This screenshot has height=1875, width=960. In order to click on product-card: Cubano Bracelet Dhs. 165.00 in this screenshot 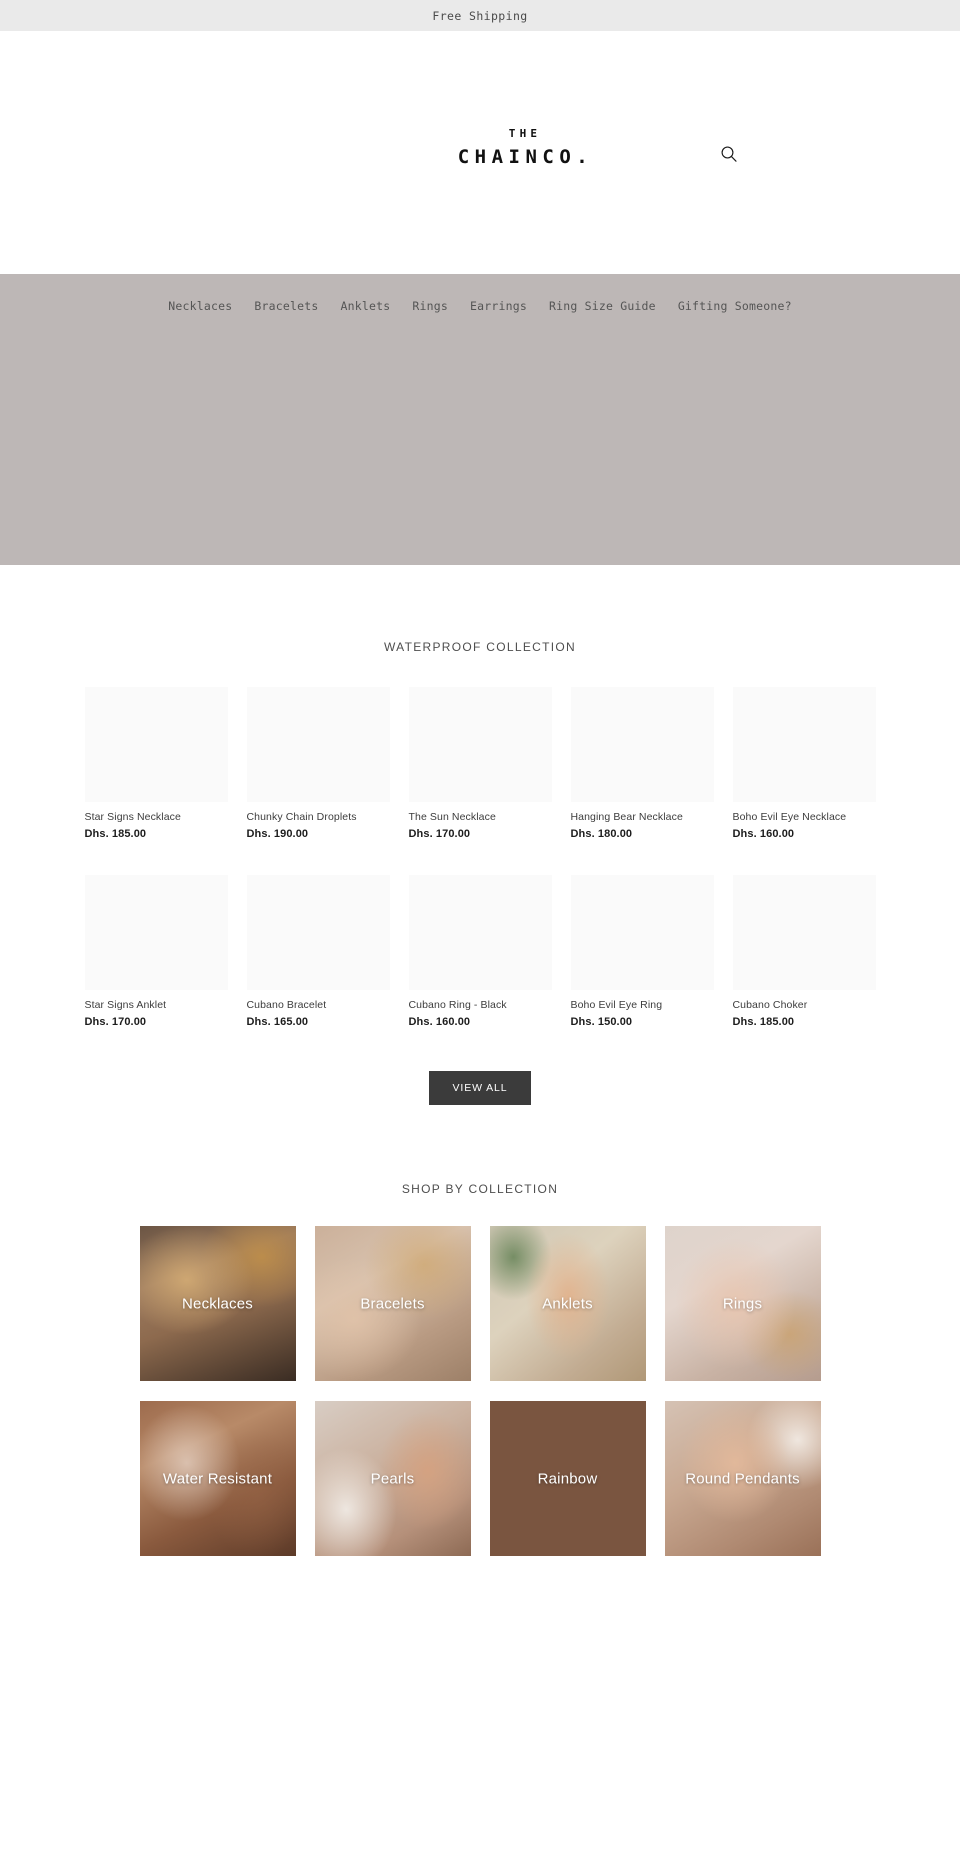, I will do `click(318, 951)`.